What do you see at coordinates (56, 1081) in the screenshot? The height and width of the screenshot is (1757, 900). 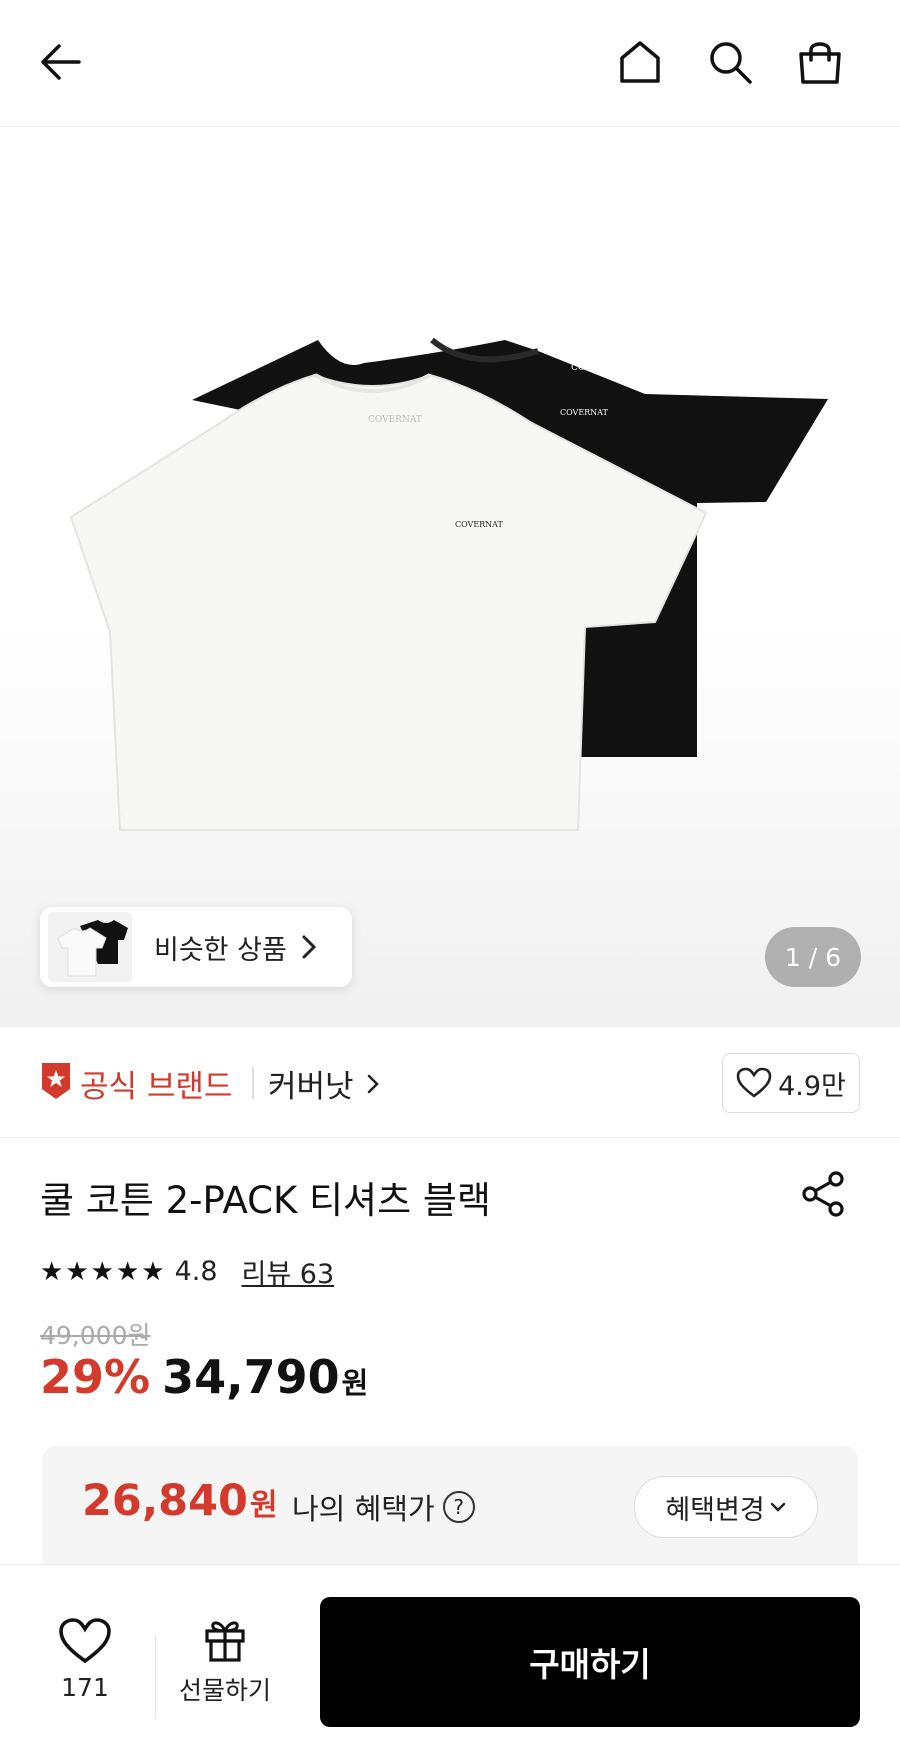 I see `official-brand-badge-icon` at bounding box center [56, 1081].